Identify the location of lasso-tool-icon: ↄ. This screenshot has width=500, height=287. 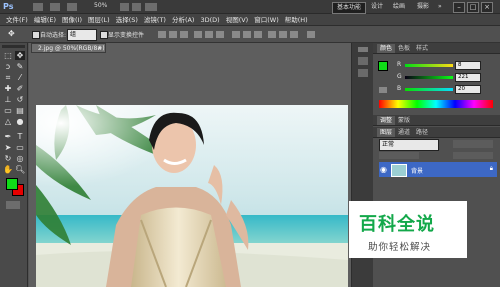
(8, 66).